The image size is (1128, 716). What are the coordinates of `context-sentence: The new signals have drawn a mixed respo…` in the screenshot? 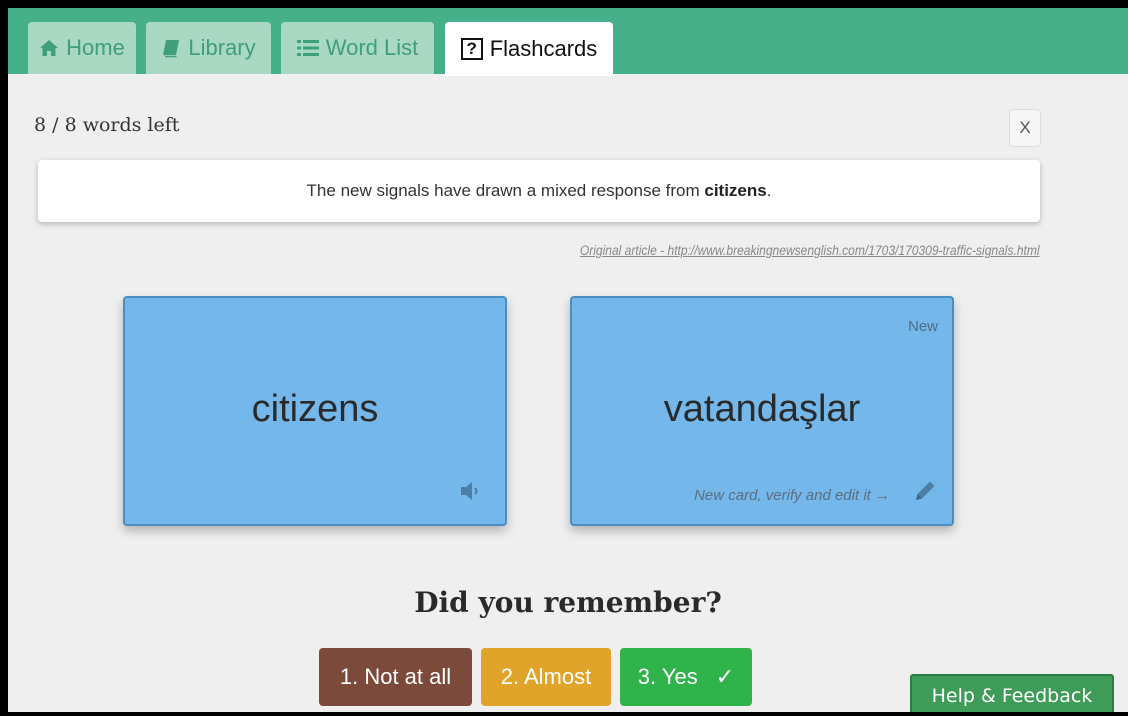 It's located at (539, 191).